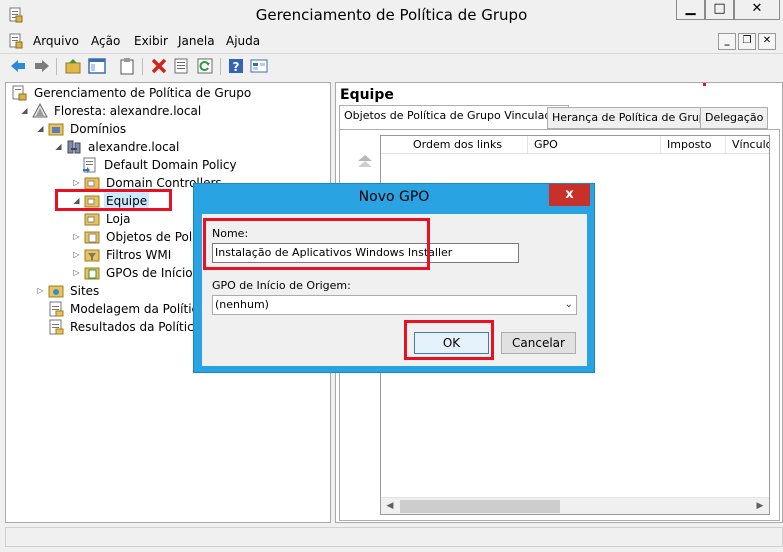  What do you see at coordinates (40, 110) in the screenshot?
I see `forest-icon` at bounding box center [40, 110].